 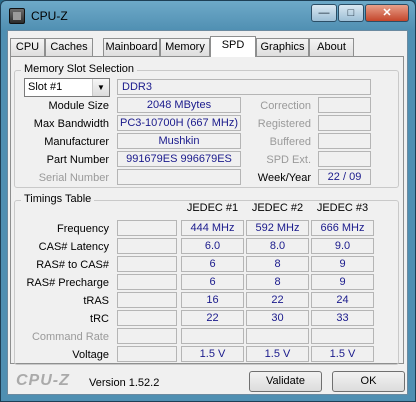 What do you see at coordinates (282, 47) in the screenshot?
I see `tab-graphics: Graphics` at bounding box center [282, 47].